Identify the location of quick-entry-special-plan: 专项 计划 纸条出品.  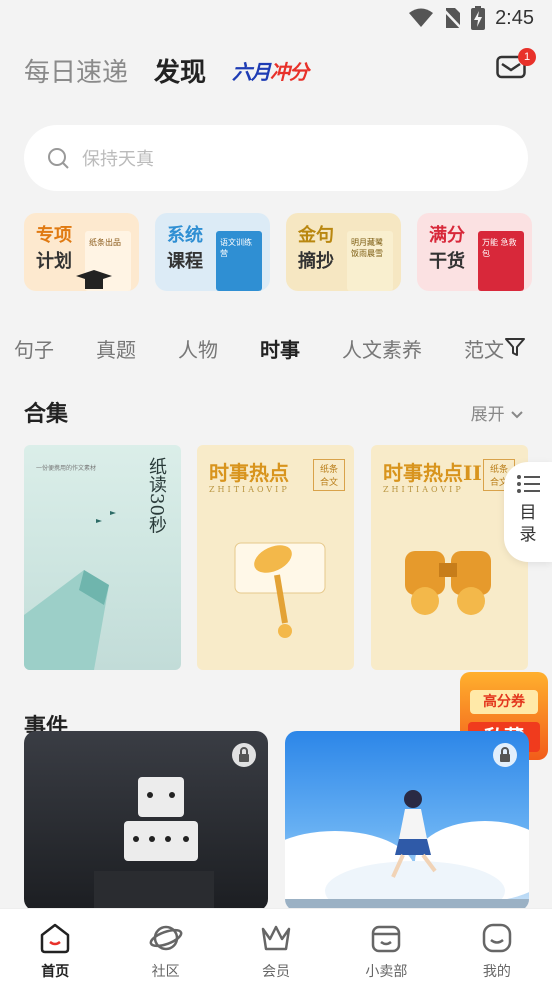
(81, 252).